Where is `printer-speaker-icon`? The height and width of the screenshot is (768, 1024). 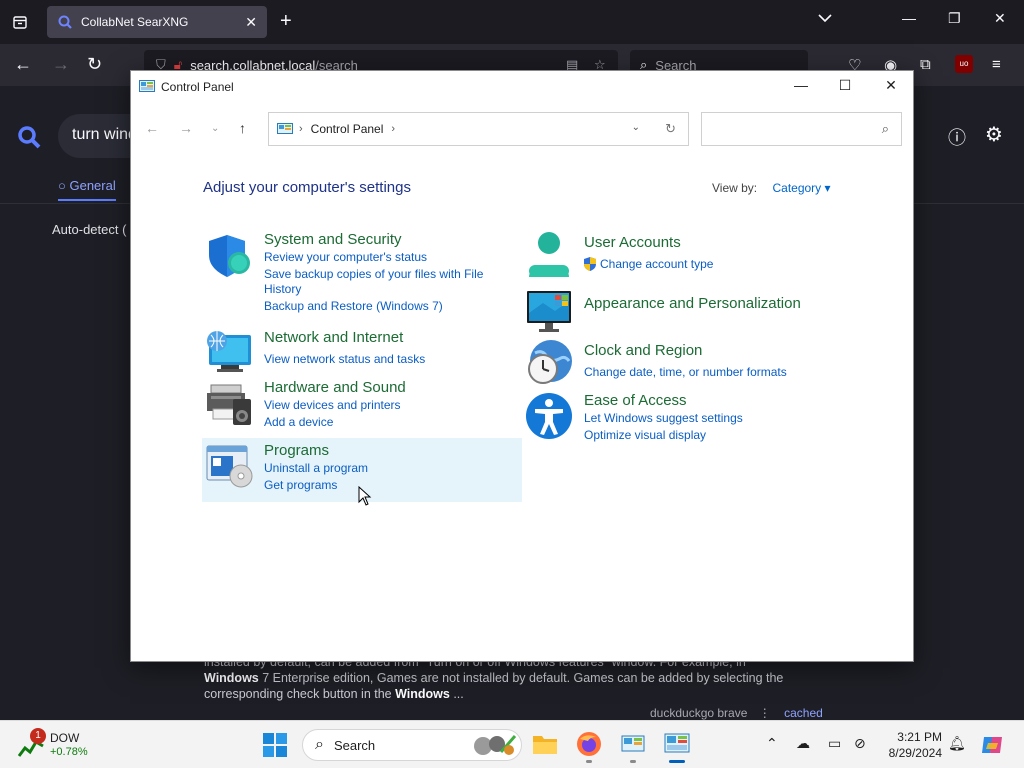
printer-speaker-icon is located at coordinates (229, 403).